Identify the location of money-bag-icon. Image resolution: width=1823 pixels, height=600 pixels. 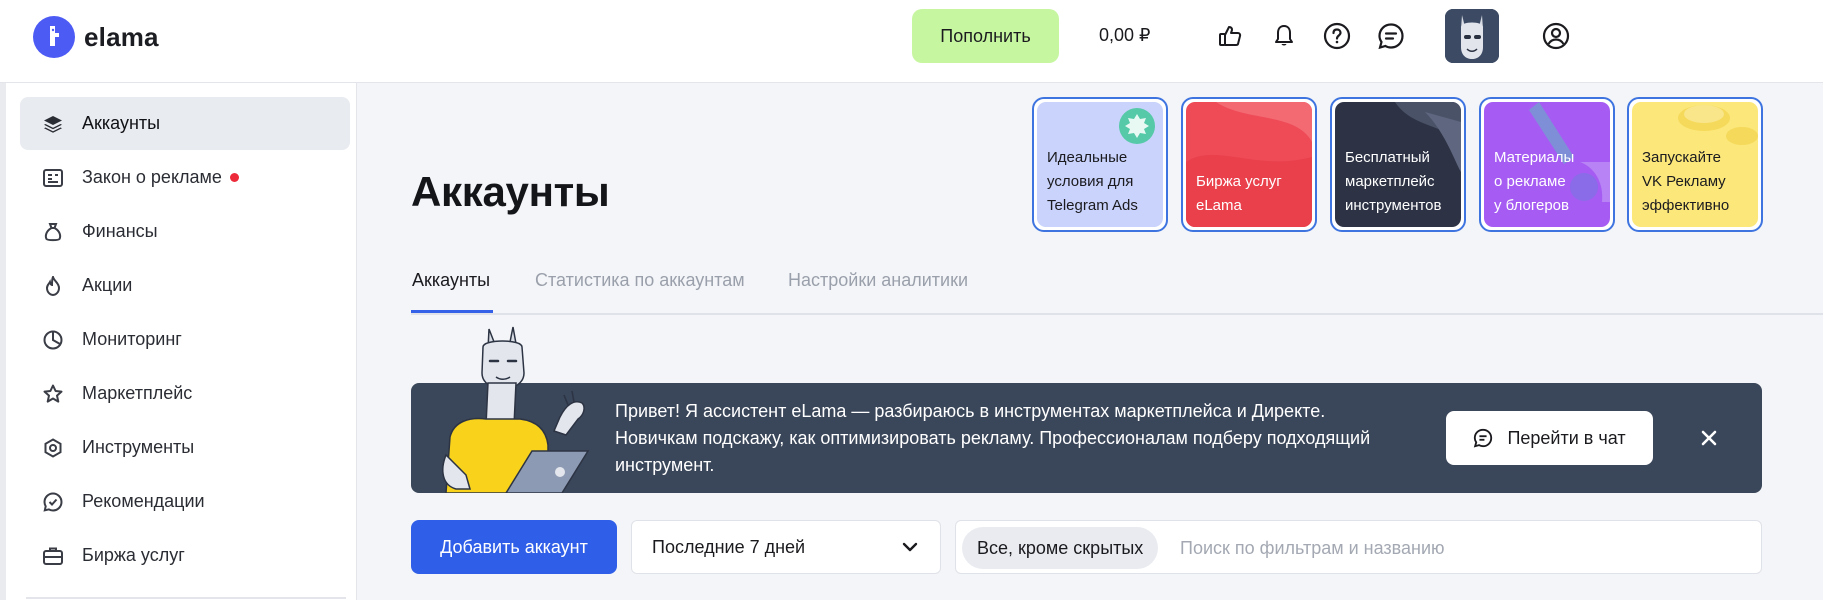
(53, 232).